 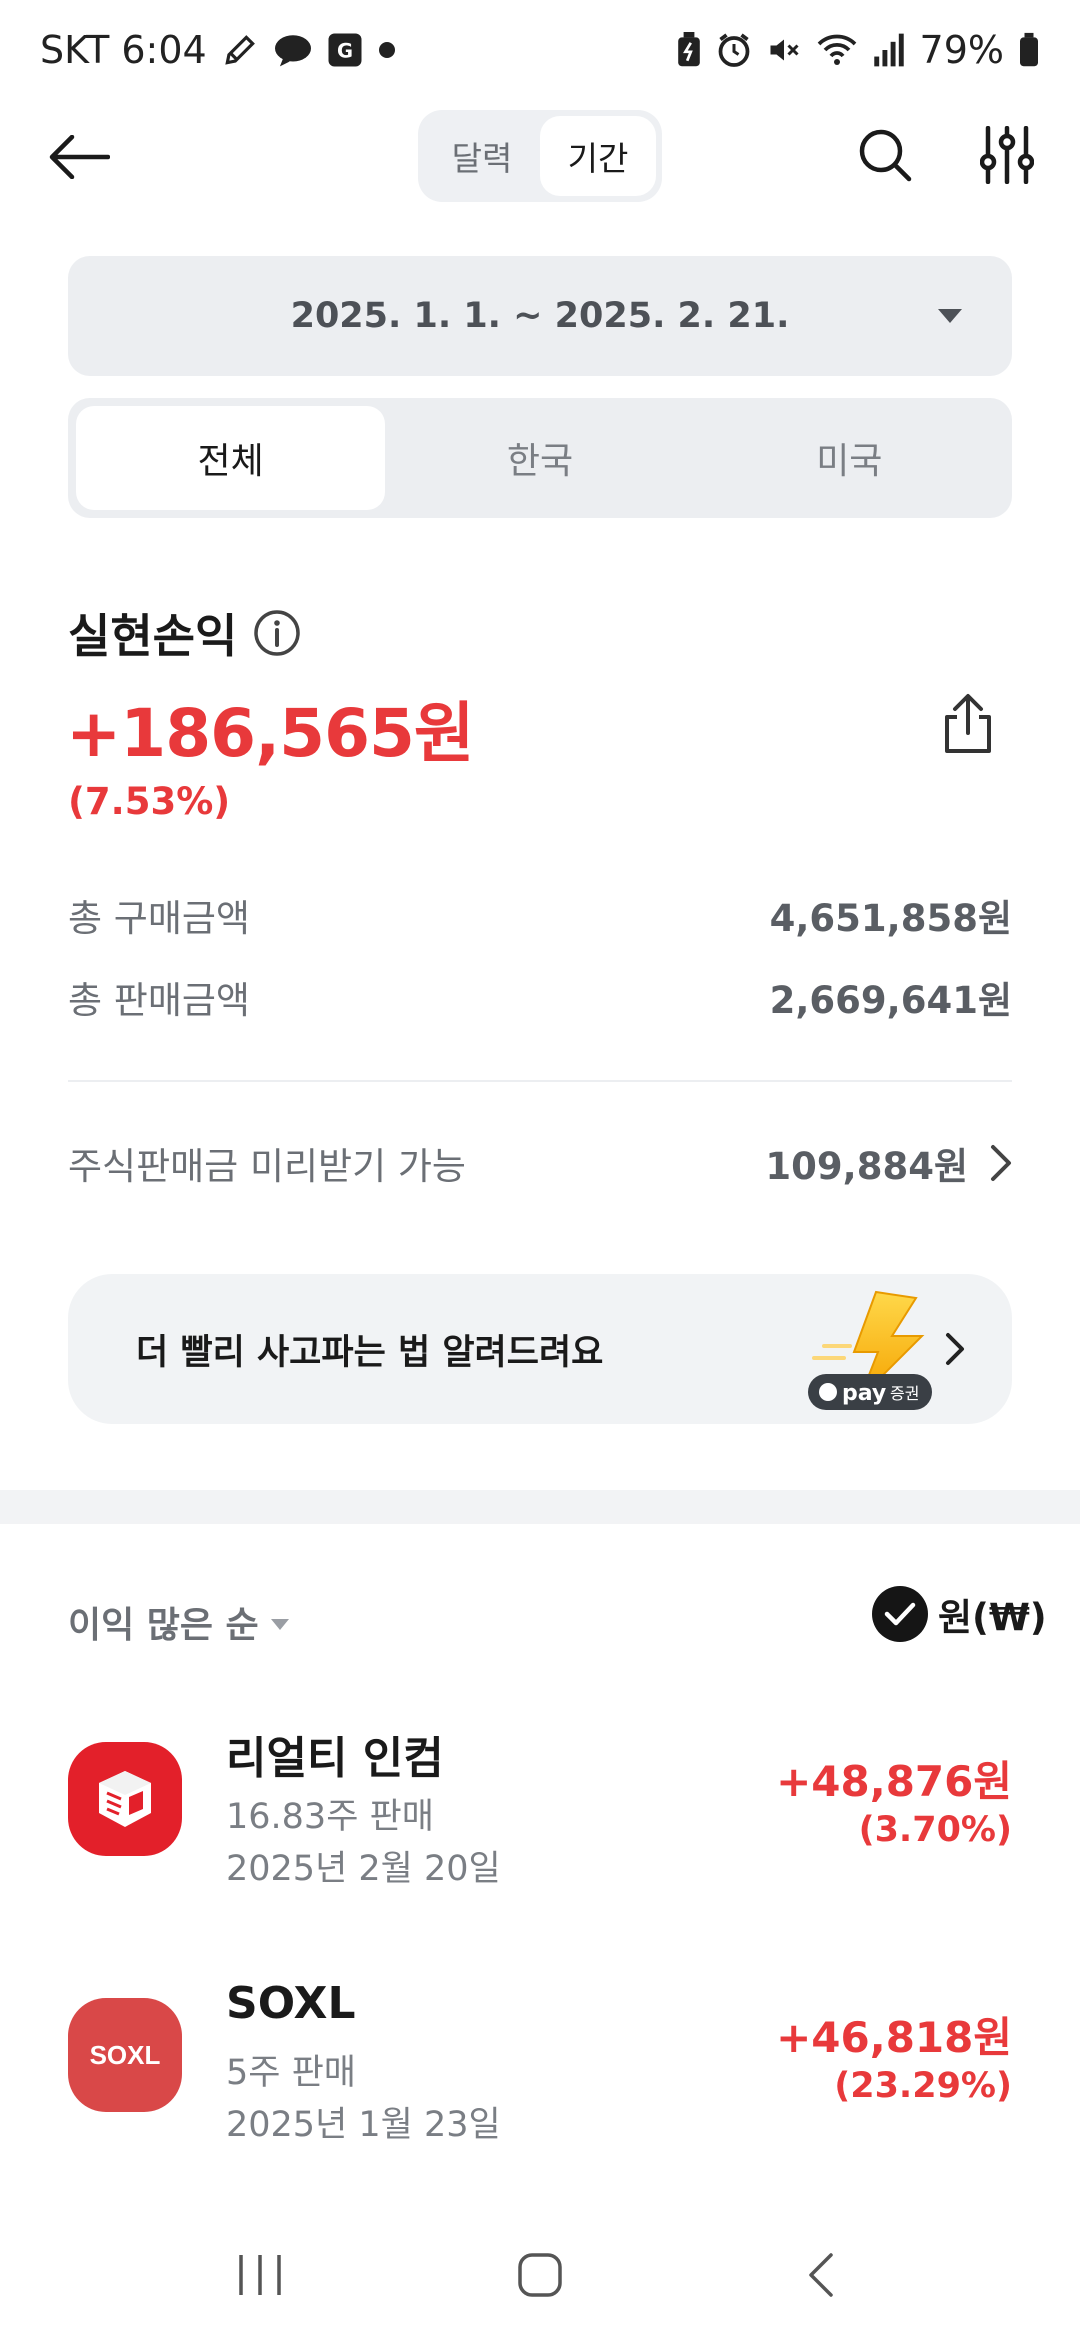 What do you see at coordinates (149, 801) in the screenshot?
I see `realized-pl-rate: (7.53%)` at bounding box center [149, 801].